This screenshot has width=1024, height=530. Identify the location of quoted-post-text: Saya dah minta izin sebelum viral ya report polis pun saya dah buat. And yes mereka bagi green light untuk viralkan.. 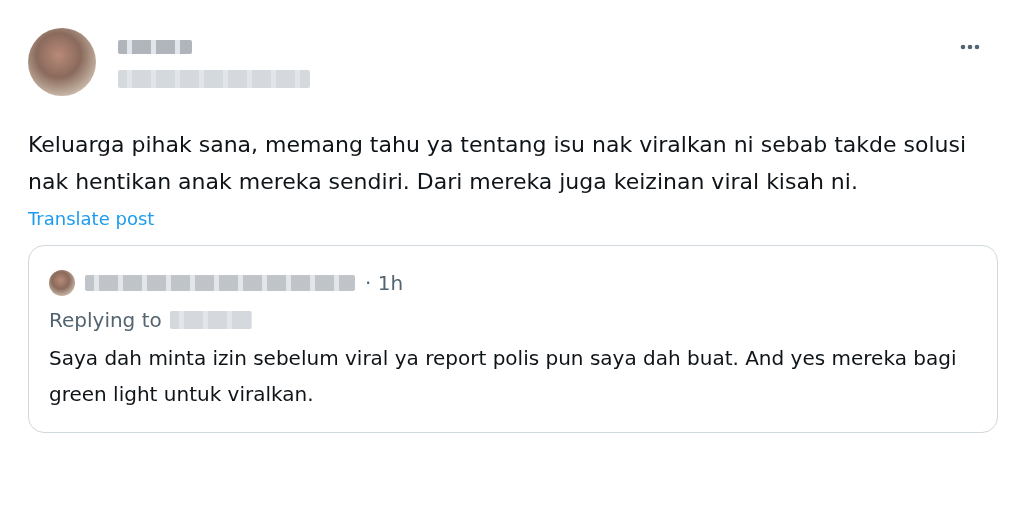
(503, 376).